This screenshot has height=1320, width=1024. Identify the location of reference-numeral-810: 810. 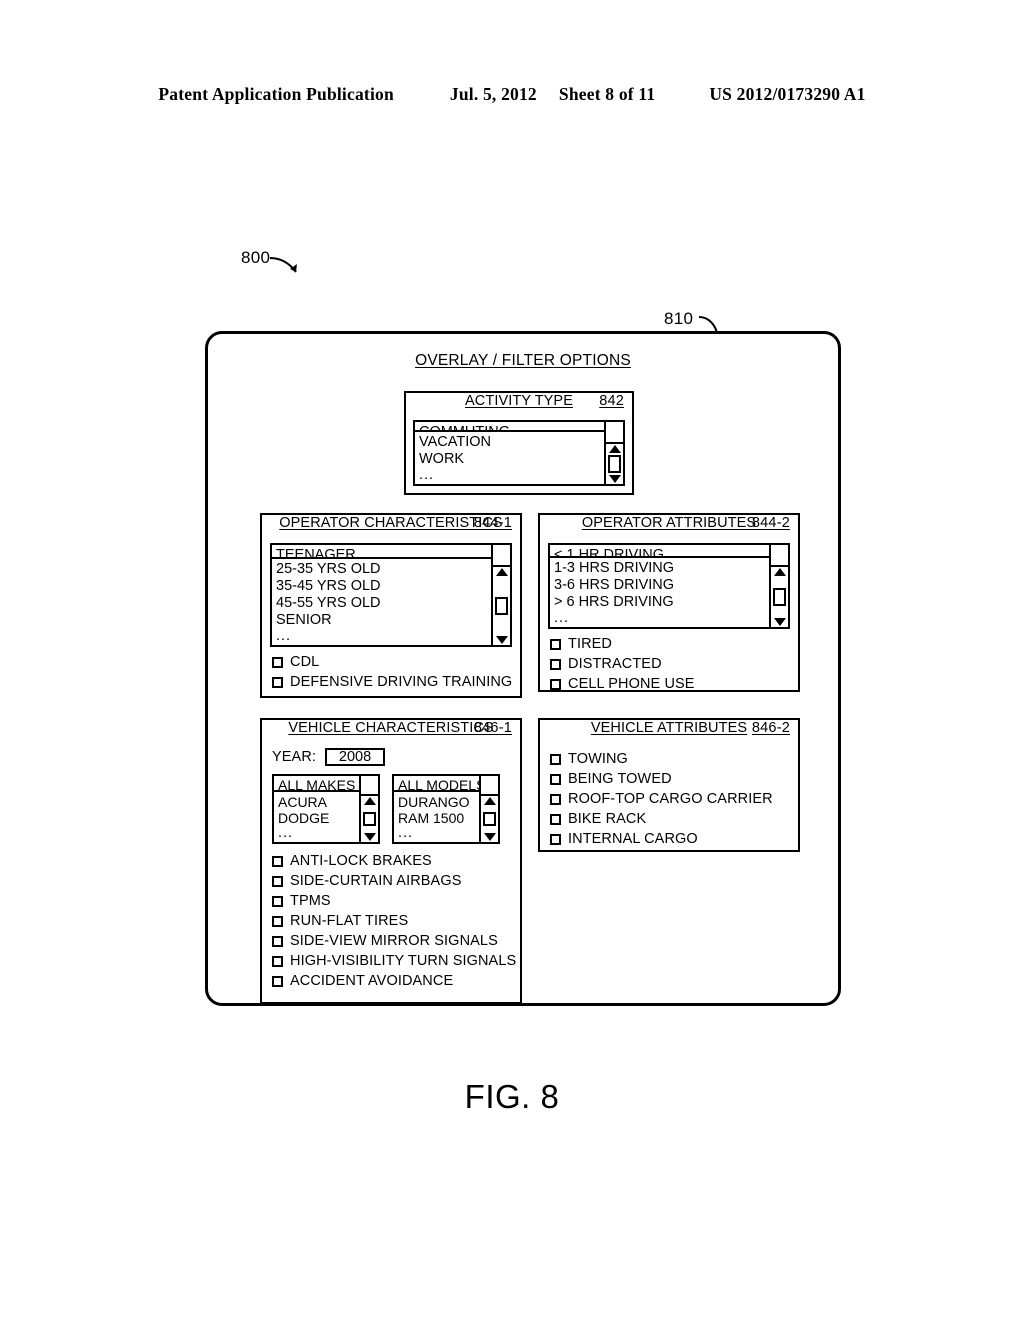
(679, 318).